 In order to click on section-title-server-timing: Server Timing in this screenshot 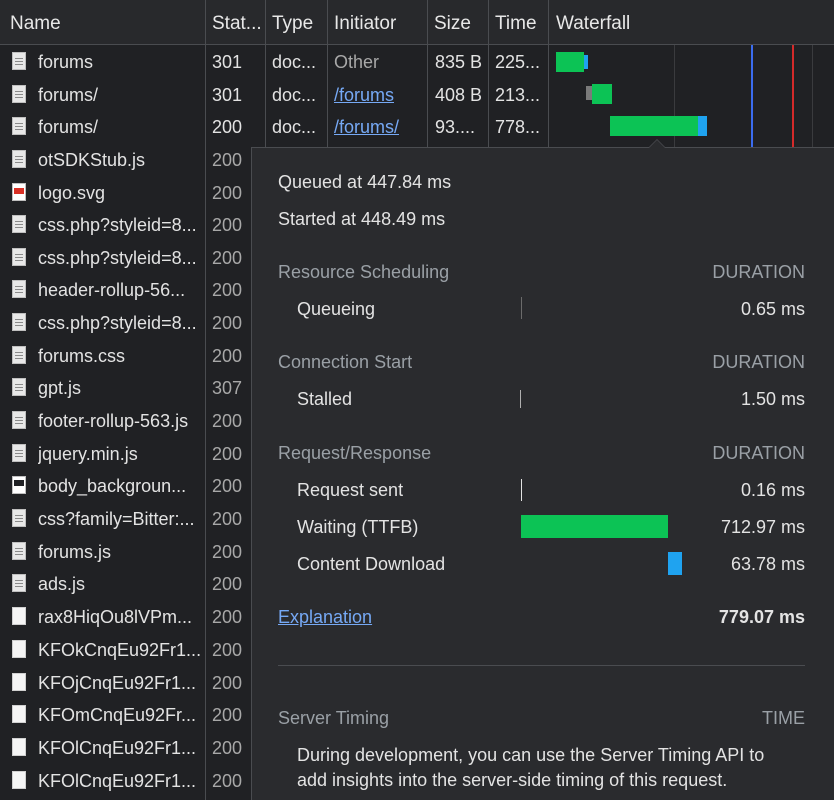, I will do `click(334, 718)`.